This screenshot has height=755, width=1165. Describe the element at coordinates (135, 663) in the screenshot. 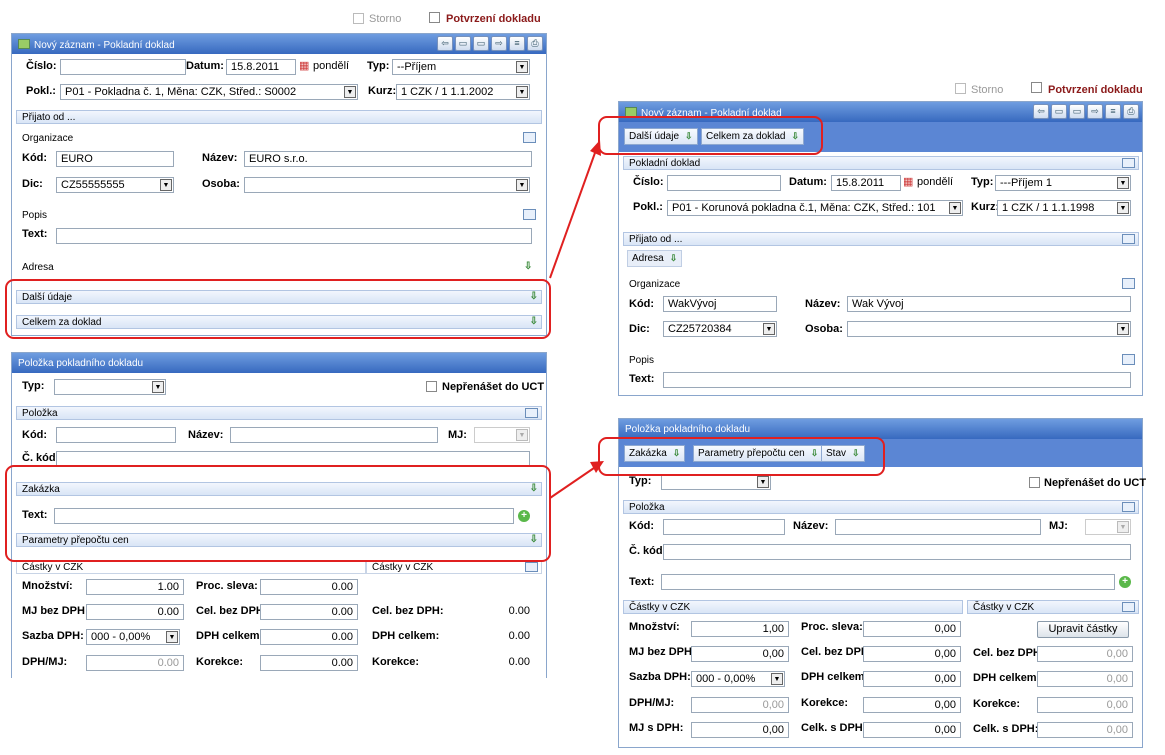

I see `dphmj-input: 0.00` at that location.